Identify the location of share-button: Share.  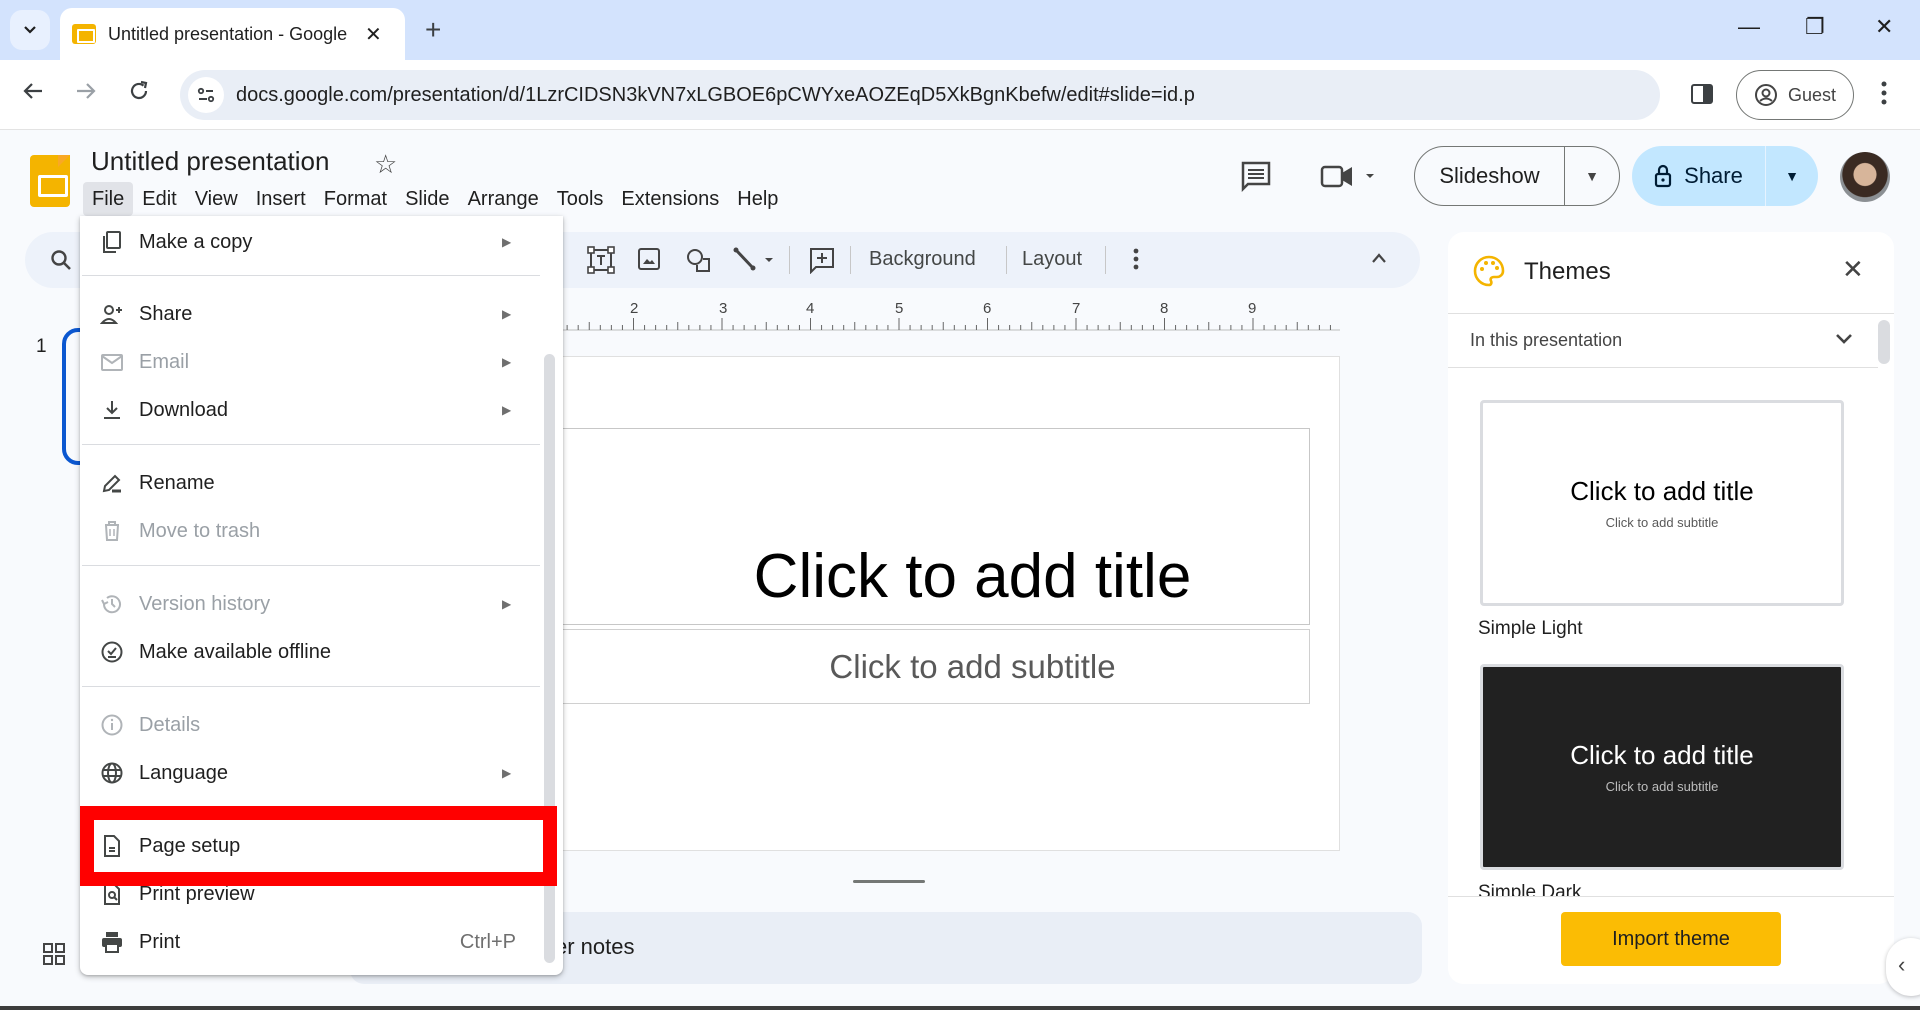
(1699, 176).